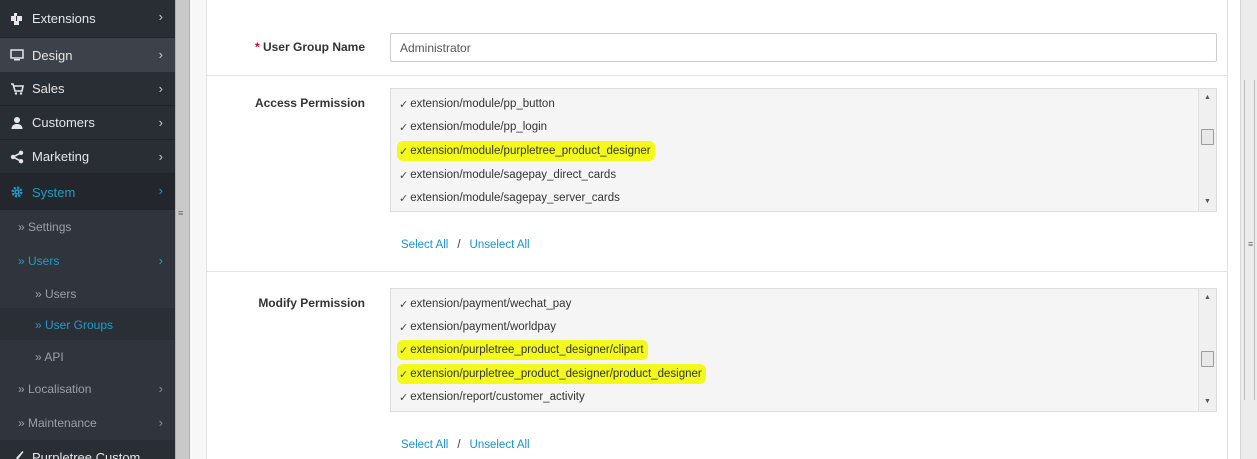 The width and height of the screenshot is (1257, 459). What do you see at coordinates (87, 294) in the screenshot?
I see `sidebar-subitem-users: » Users` at bounding box center [87, 294].